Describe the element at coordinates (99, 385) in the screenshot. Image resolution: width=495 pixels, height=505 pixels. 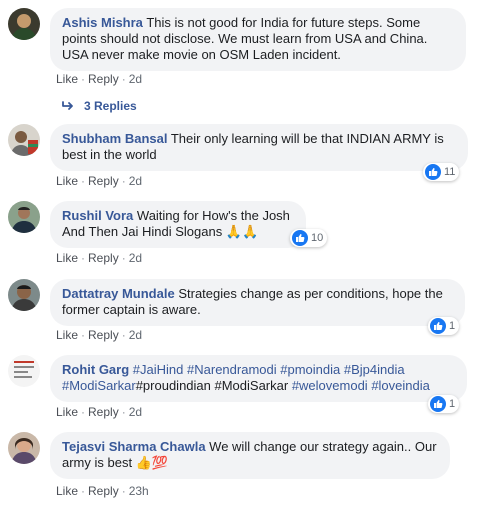
I see `hashtag-link: #ModiSarkar` at that location.